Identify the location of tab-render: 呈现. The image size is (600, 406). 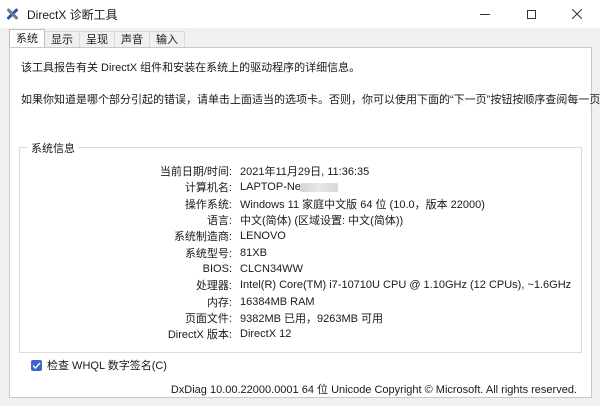
(97, 39).